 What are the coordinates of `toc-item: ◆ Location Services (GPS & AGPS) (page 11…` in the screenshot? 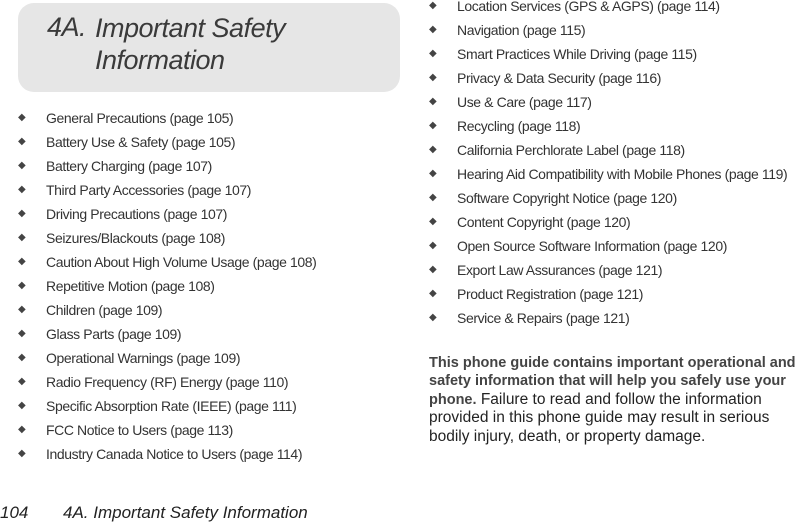 It's located at (608, 9).